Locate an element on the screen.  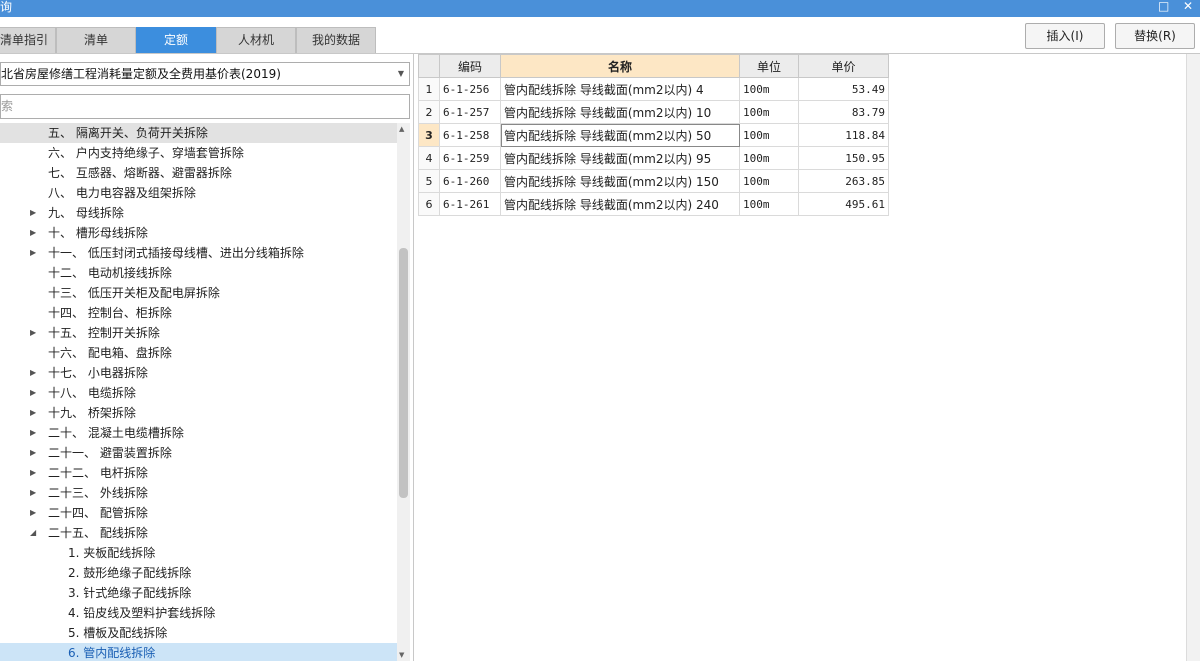
tree-item: 八、 电力电容器及组架拆除 is located at coordinates (198, 193).